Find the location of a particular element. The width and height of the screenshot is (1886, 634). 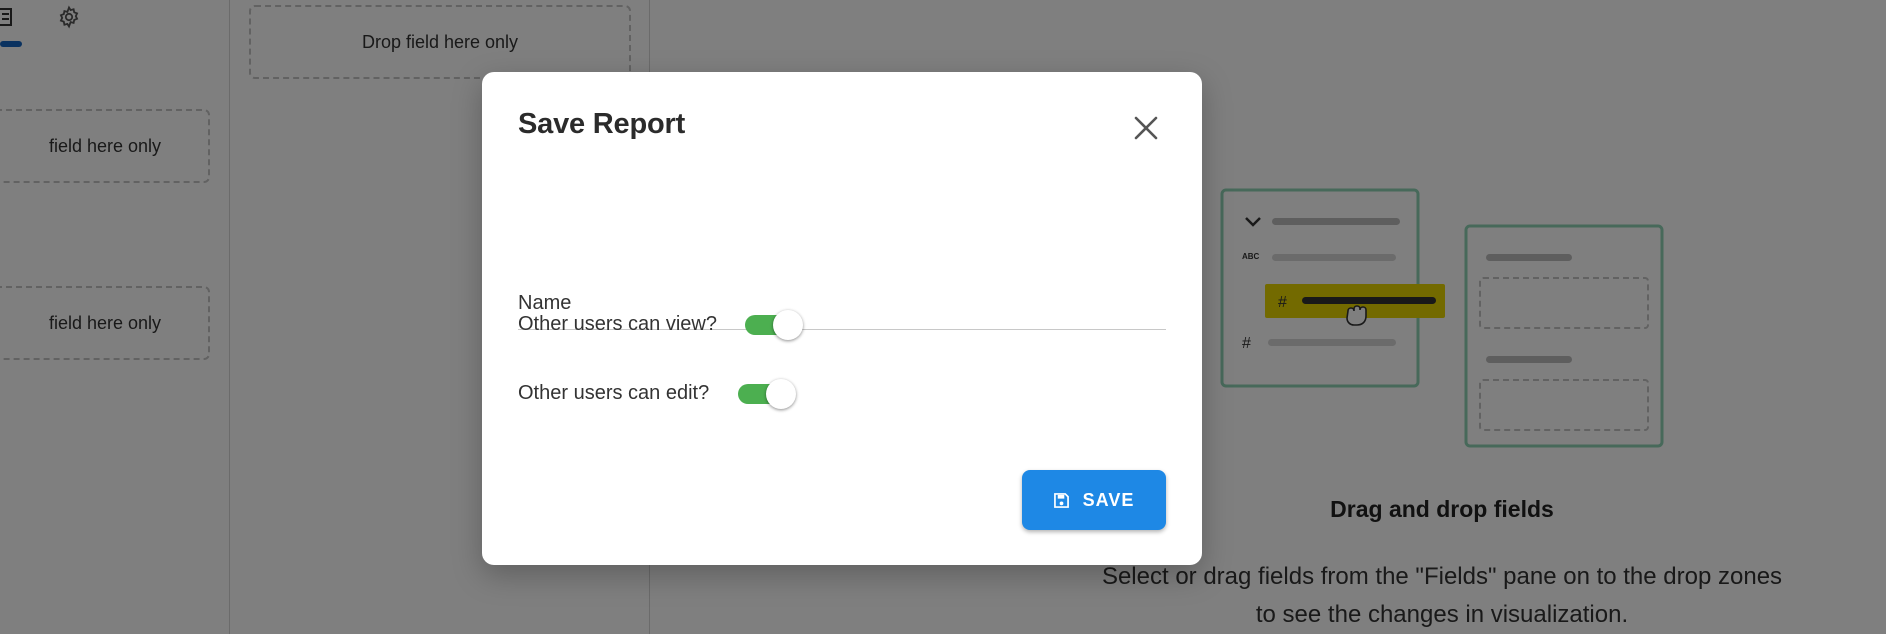

edit-permission-row: Other users can edit? is located at coordinates (657, 393).